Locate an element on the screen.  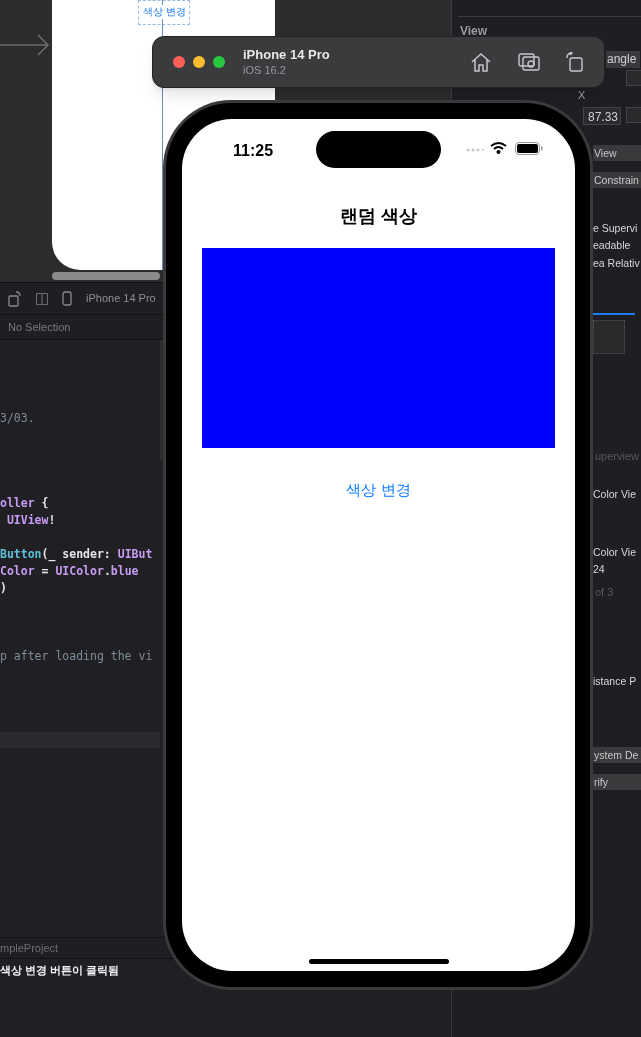
code-line: oller { is located at coordinates (24, 503).